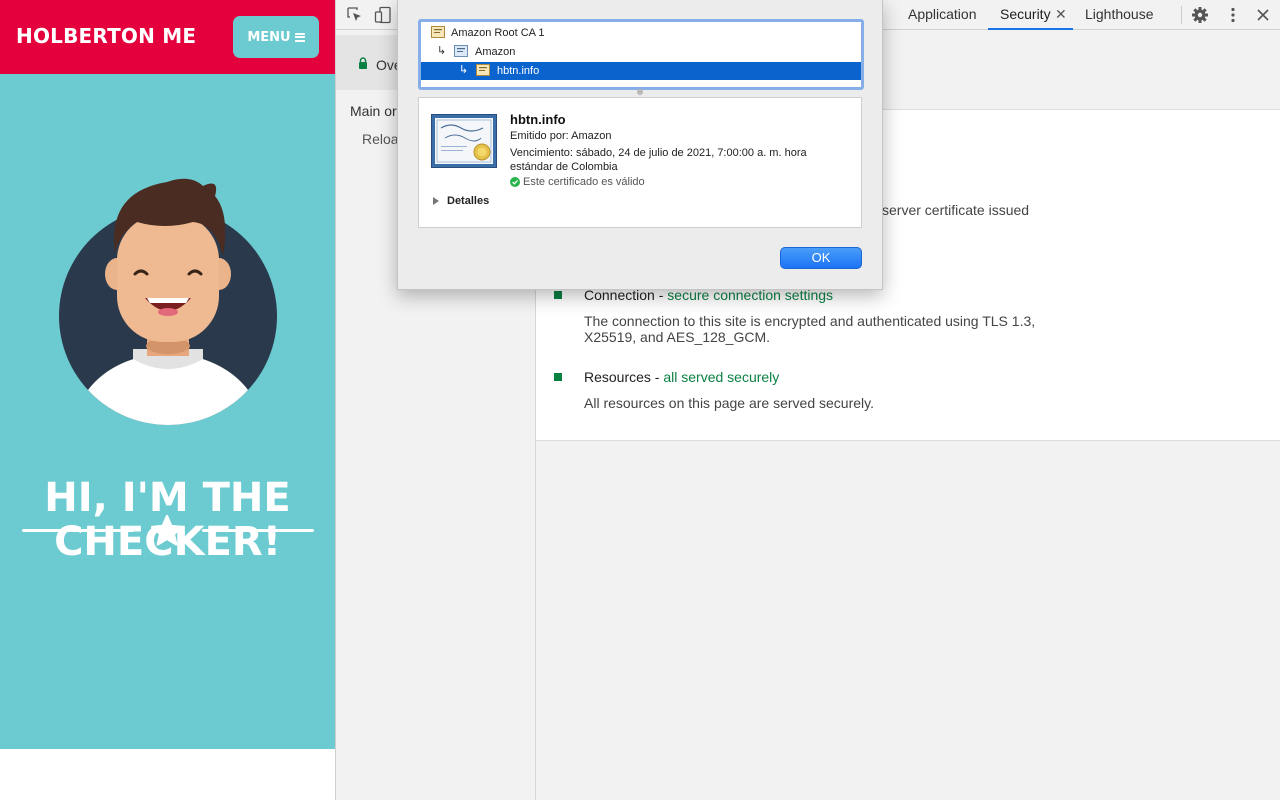  I want to click on details-disclosure: Detalles, so click(461, 201).